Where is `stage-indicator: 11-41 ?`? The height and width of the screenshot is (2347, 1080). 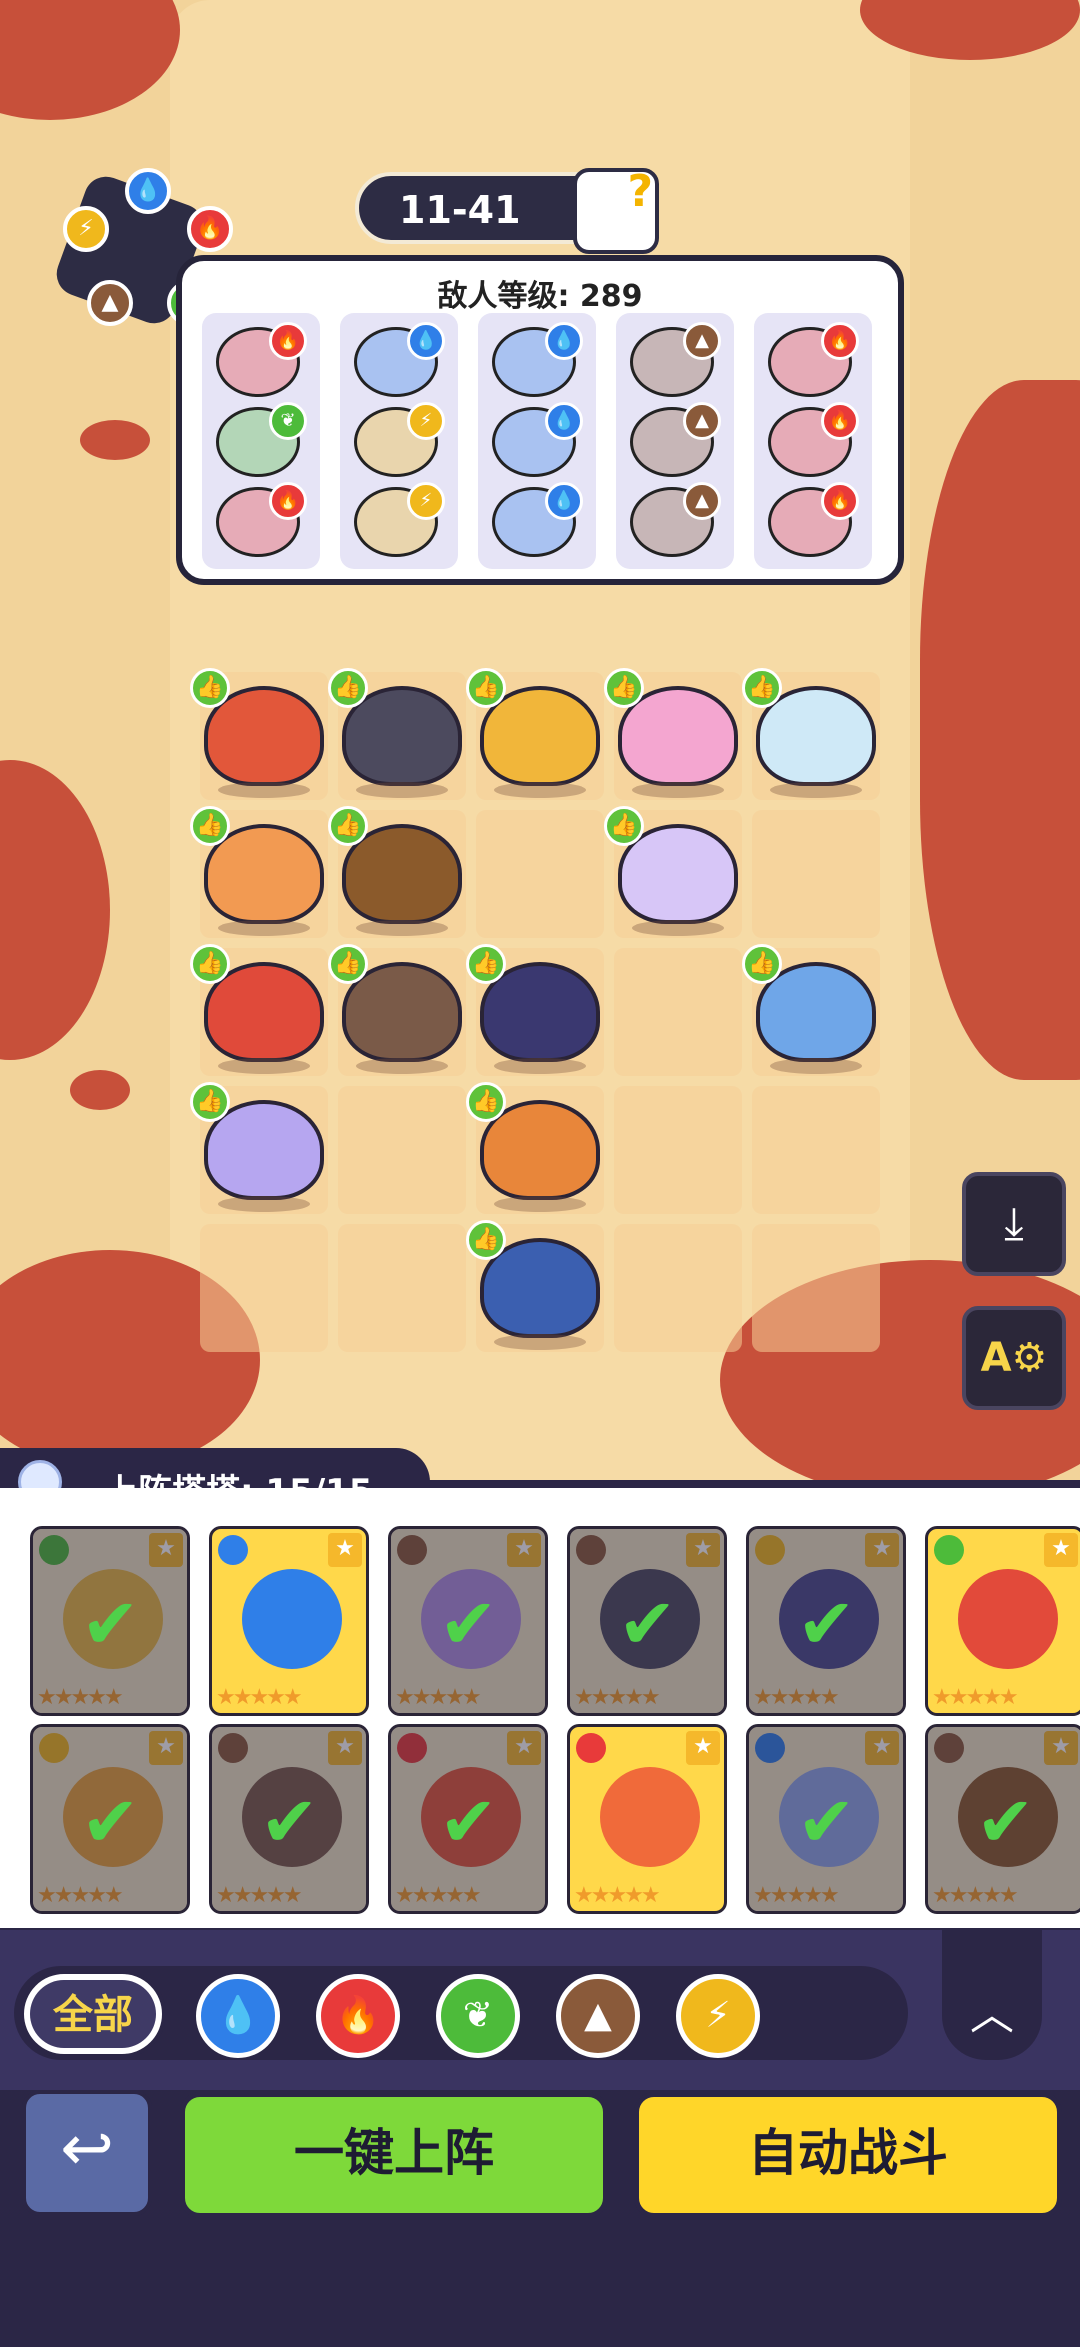 stage-indicator: 11-41 ? is located at coordinates (507, 210).